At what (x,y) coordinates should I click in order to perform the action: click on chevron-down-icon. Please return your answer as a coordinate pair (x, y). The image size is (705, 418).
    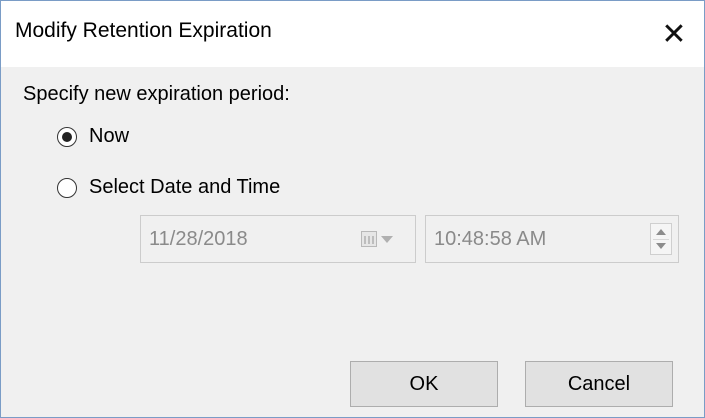
    Looking at the image, I should click on (387, 239).